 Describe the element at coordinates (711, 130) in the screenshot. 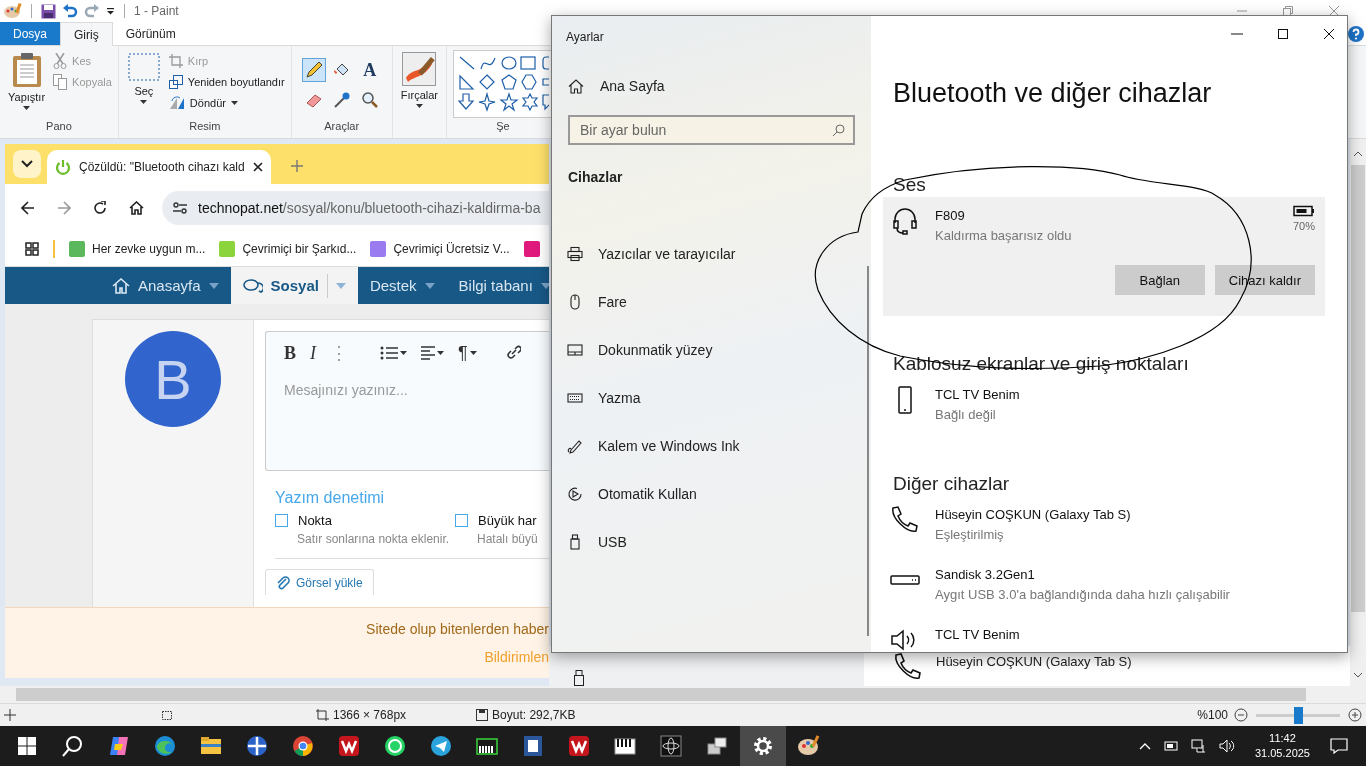

I see `search-field: Bir ayar bulun` at that location.